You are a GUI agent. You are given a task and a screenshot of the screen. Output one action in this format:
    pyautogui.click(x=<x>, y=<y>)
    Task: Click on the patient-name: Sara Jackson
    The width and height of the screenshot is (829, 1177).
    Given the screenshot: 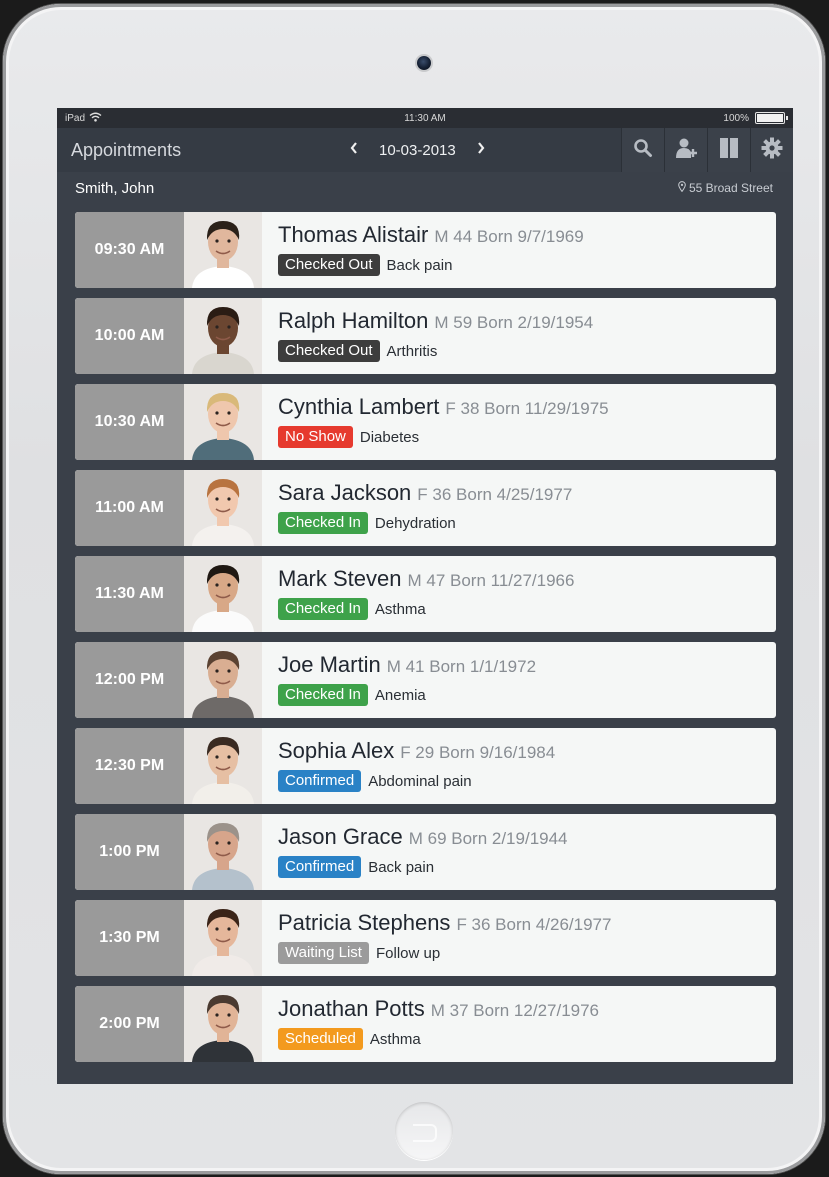 What is the action you would take?
    pyautogui.click(x=345, y=492)
    